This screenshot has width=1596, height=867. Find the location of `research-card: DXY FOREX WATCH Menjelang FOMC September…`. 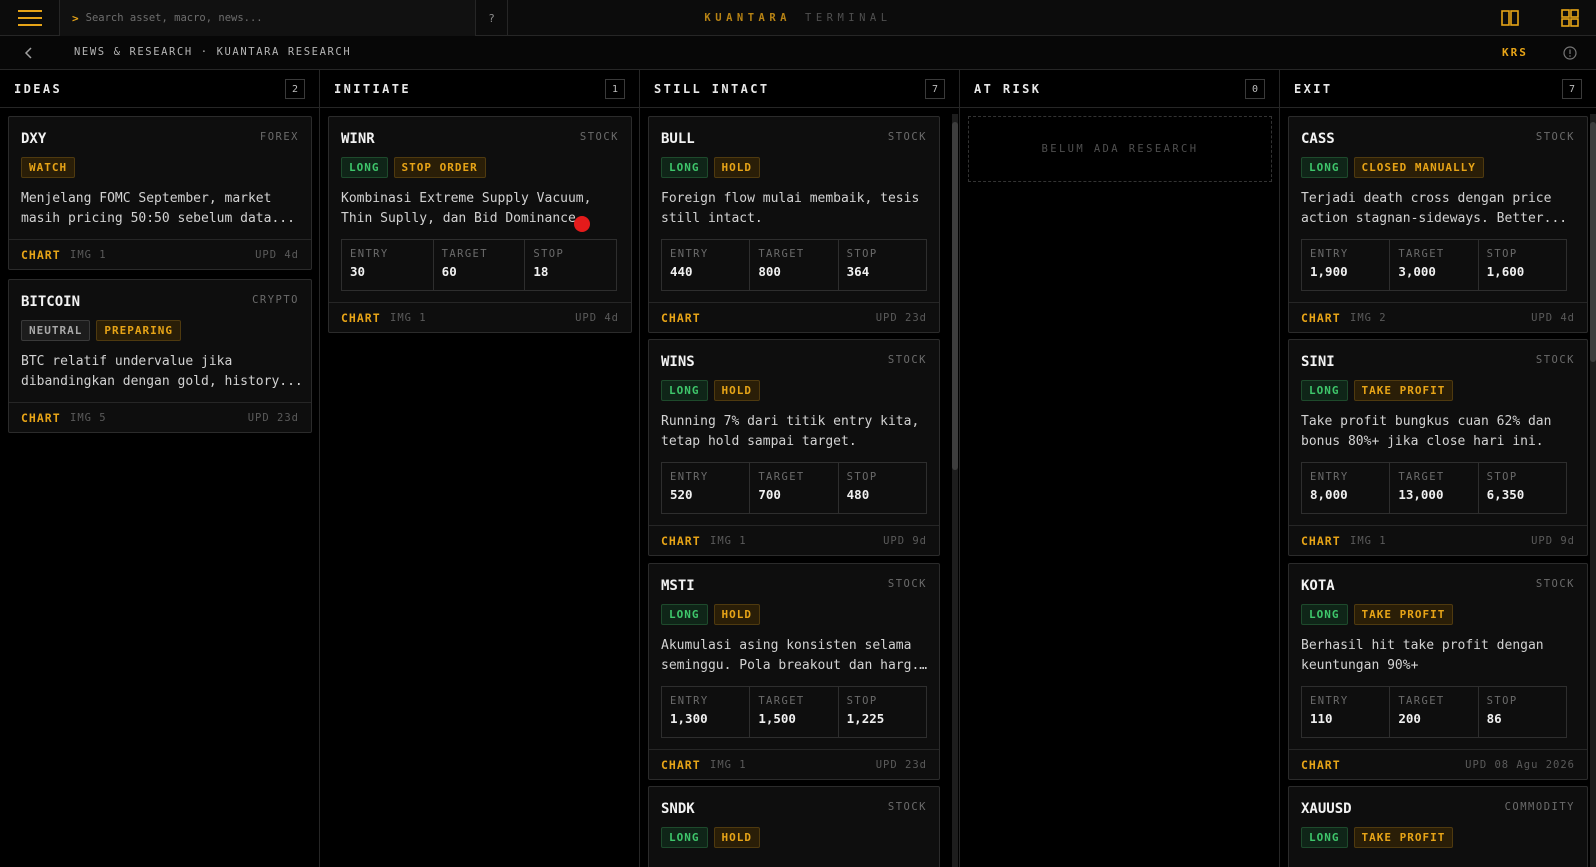

research-card: DXY FOREX WATCH Menjelang FOMC September… is located at coordinates (160, 193).